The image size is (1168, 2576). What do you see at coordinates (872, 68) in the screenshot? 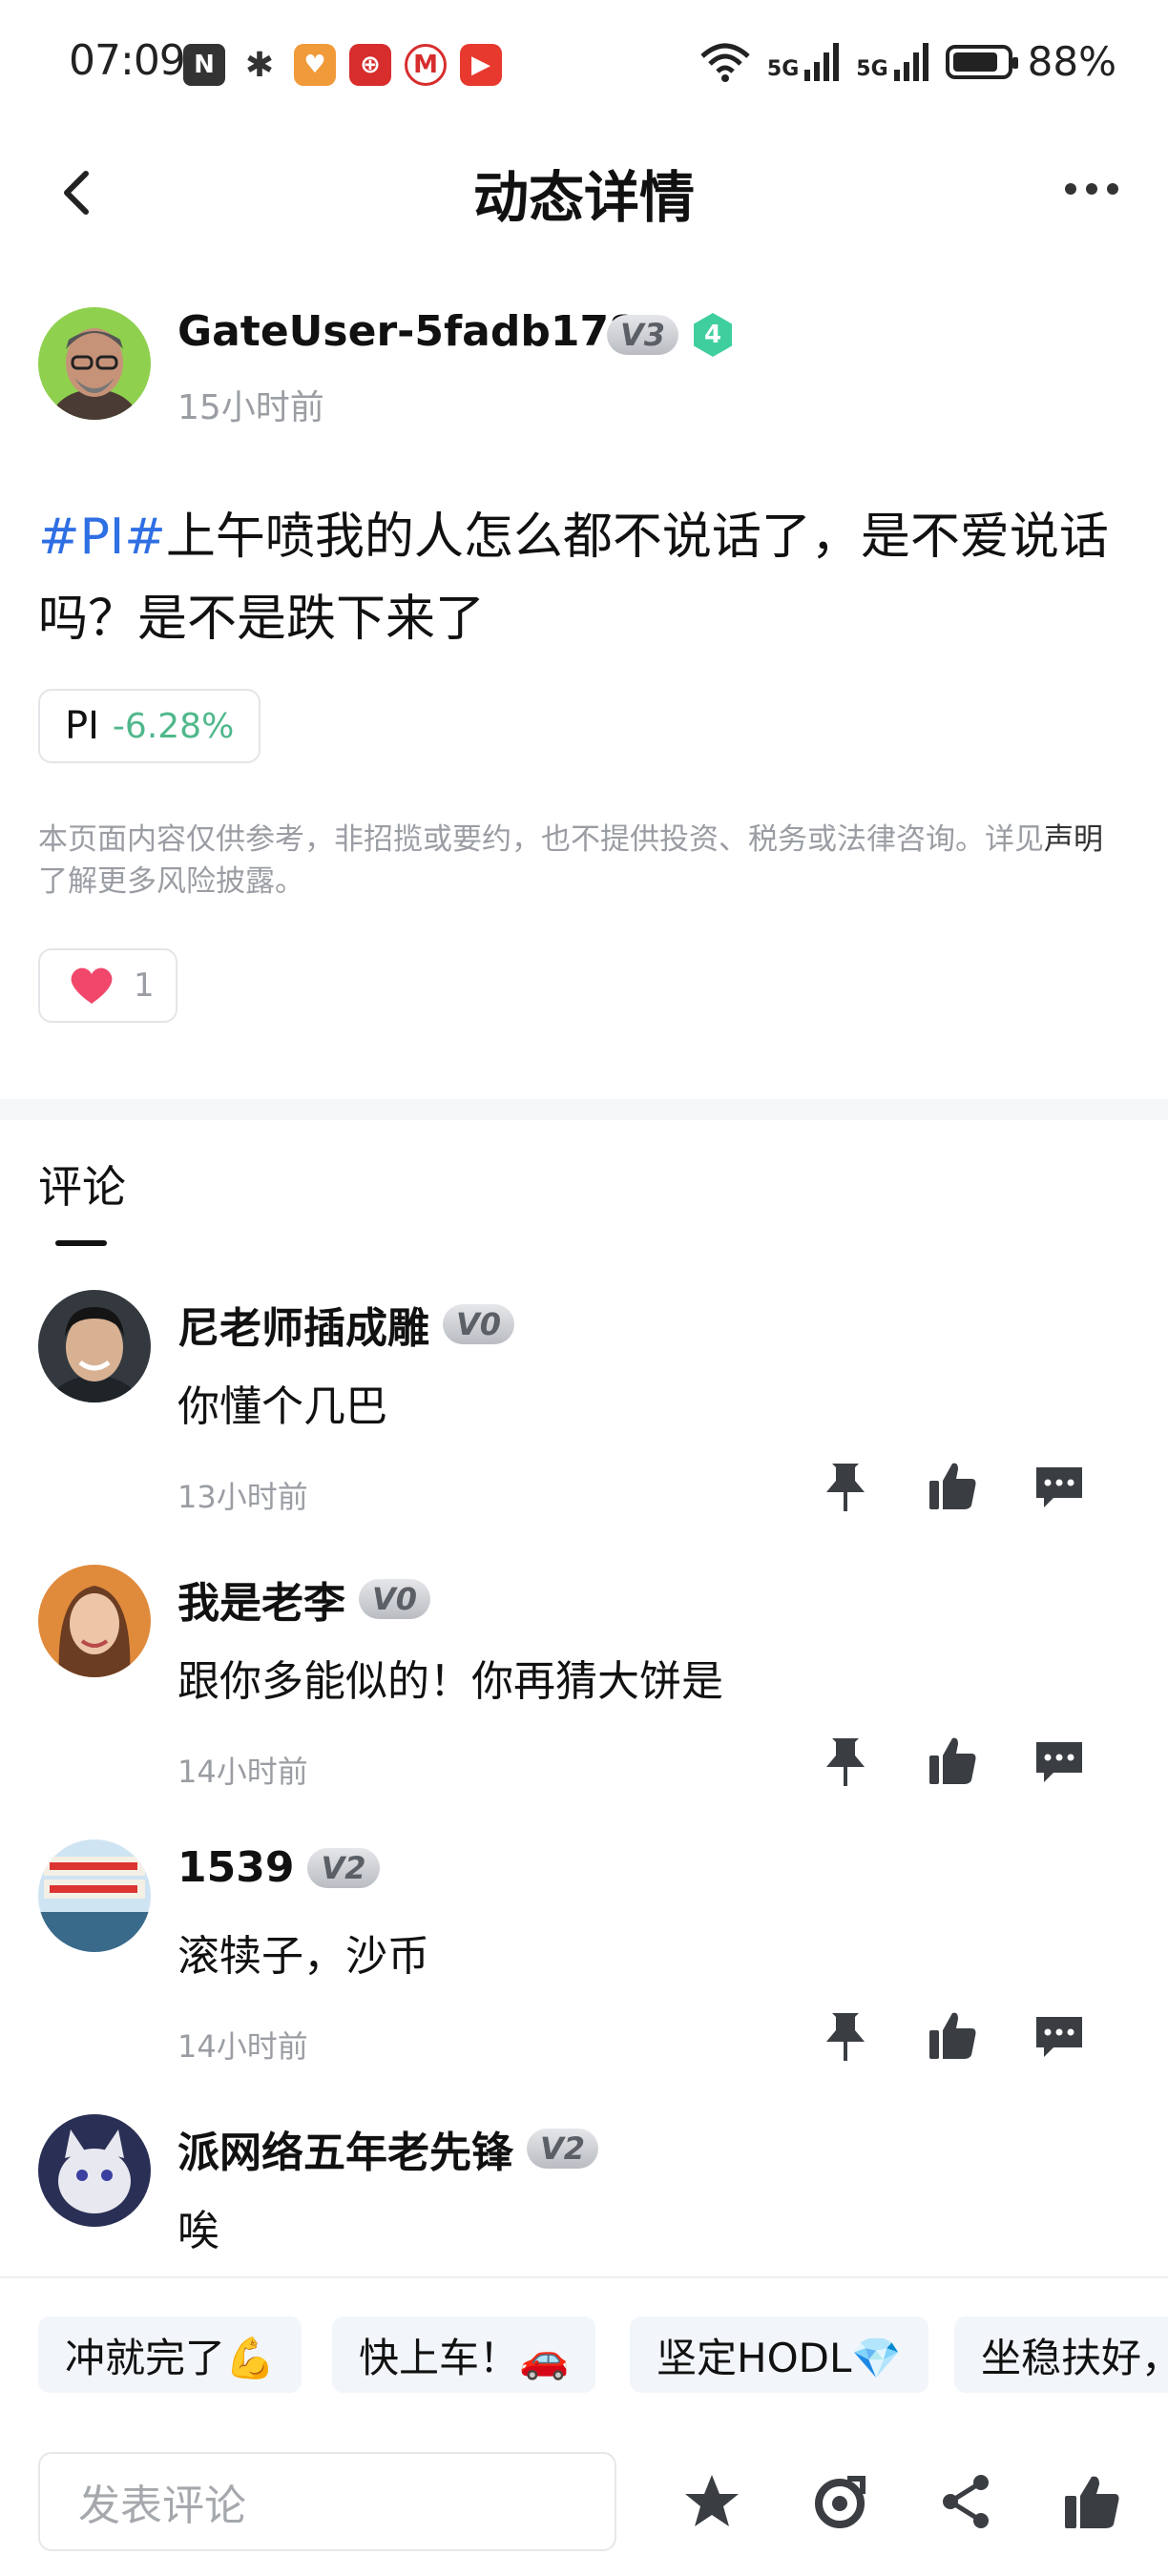
I see `network-type-2: 5G` at bounding box center [872, 68].